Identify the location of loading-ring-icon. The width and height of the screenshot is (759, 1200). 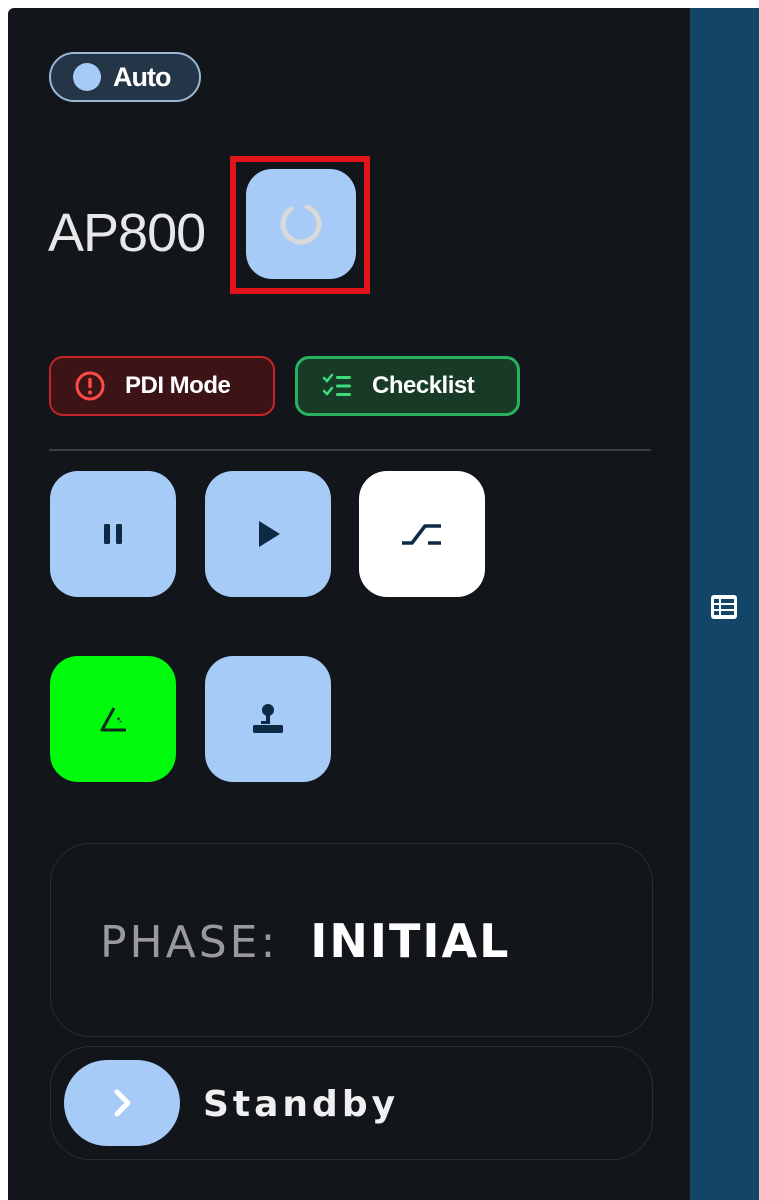
(301, 224).